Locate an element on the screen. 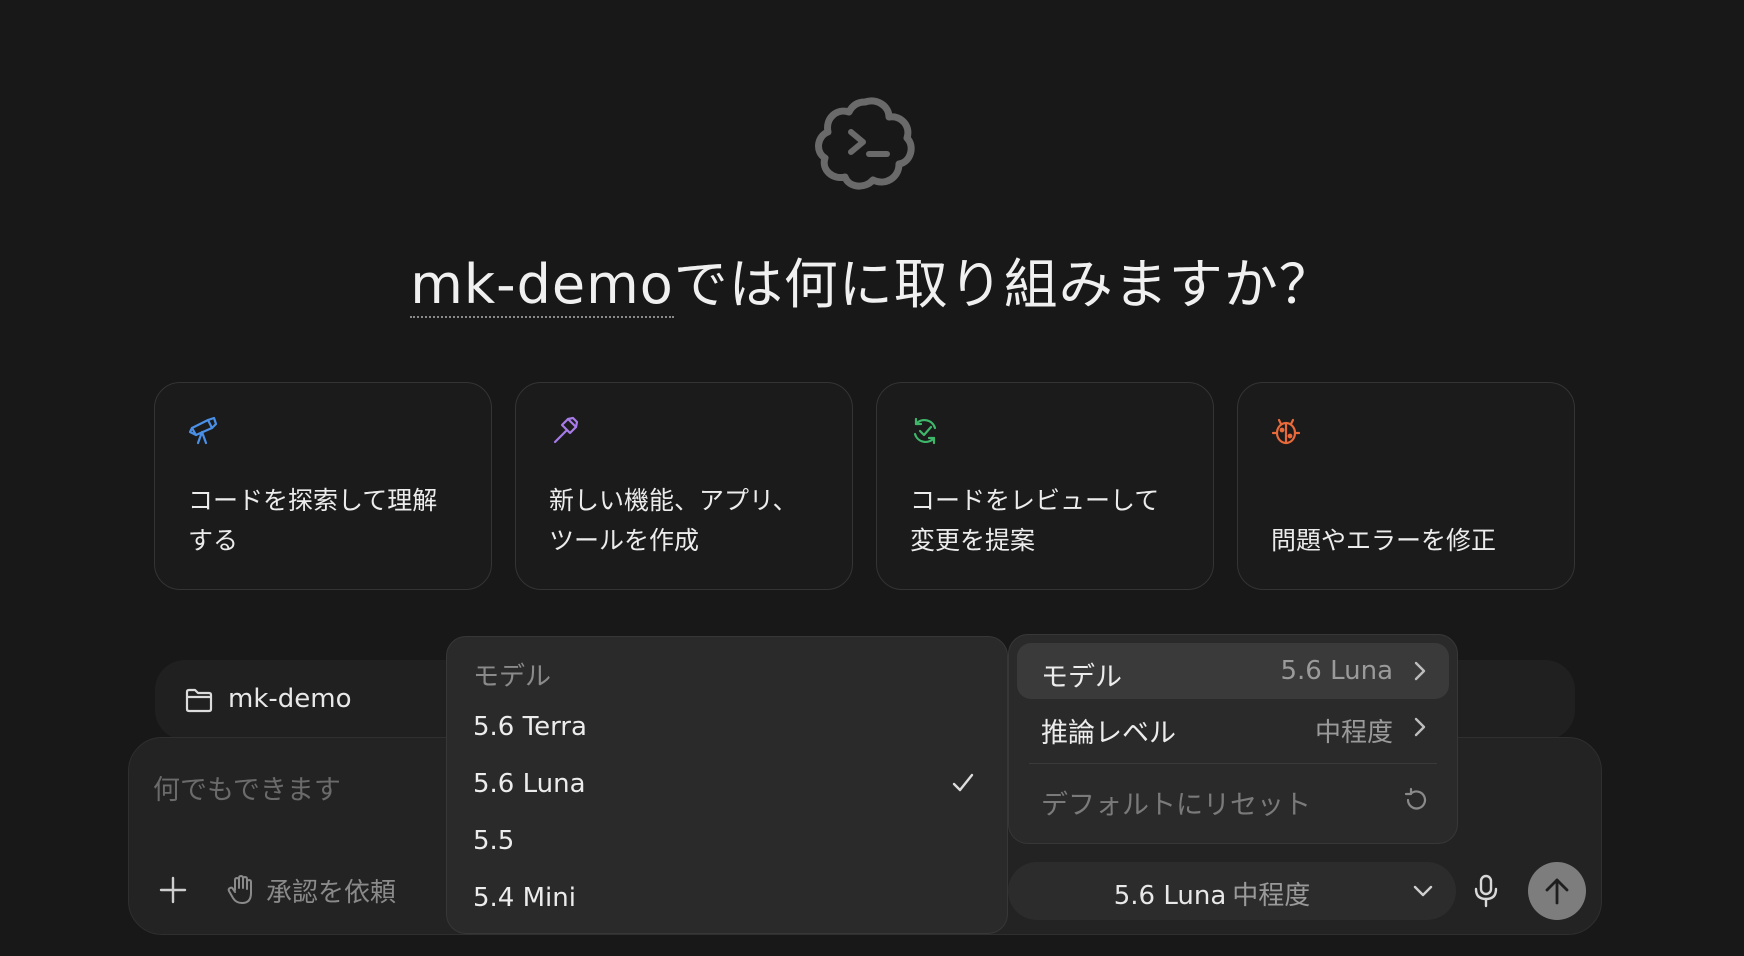 The height and width of the screenshot is (956, 1744). settings-row-reasoning: 推論レベル 中程度 is located at coordinates (1233, 727).